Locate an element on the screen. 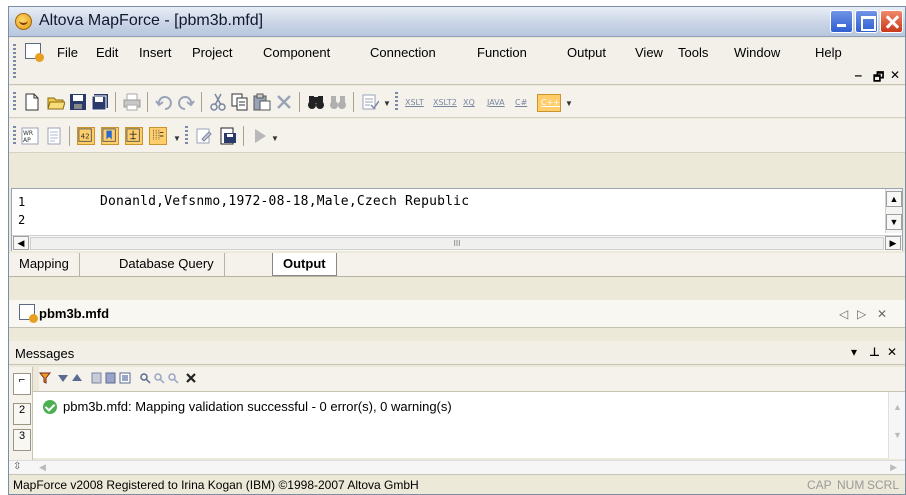 This screenshot has height=495, width=906. paste-icon is located at coordinates (262, 102).